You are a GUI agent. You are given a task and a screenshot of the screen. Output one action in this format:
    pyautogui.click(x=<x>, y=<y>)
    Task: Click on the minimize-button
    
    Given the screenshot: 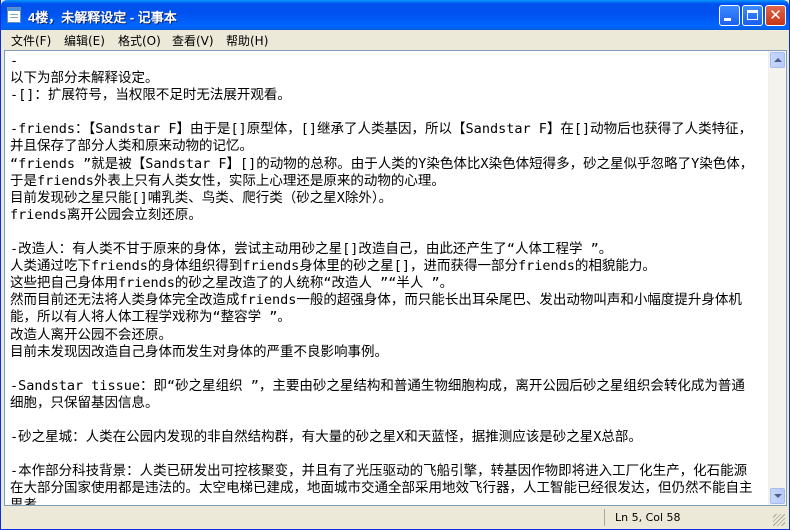 What is the action you would take?
    pyautogui.click(x=729, y=15)
    